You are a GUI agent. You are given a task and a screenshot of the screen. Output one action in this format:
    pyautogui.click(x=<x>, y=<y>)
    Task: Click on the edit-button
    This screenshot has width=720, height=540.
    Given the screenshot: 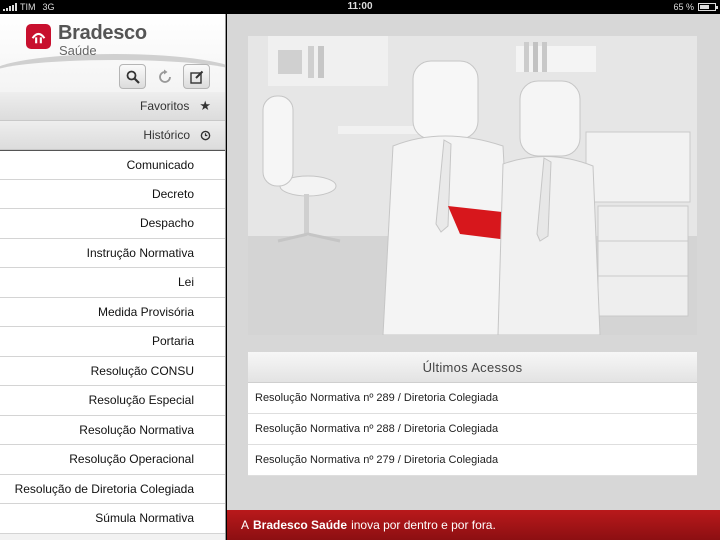 What is the action you would take?
    pyautogui.click(x=196, y=76)
    